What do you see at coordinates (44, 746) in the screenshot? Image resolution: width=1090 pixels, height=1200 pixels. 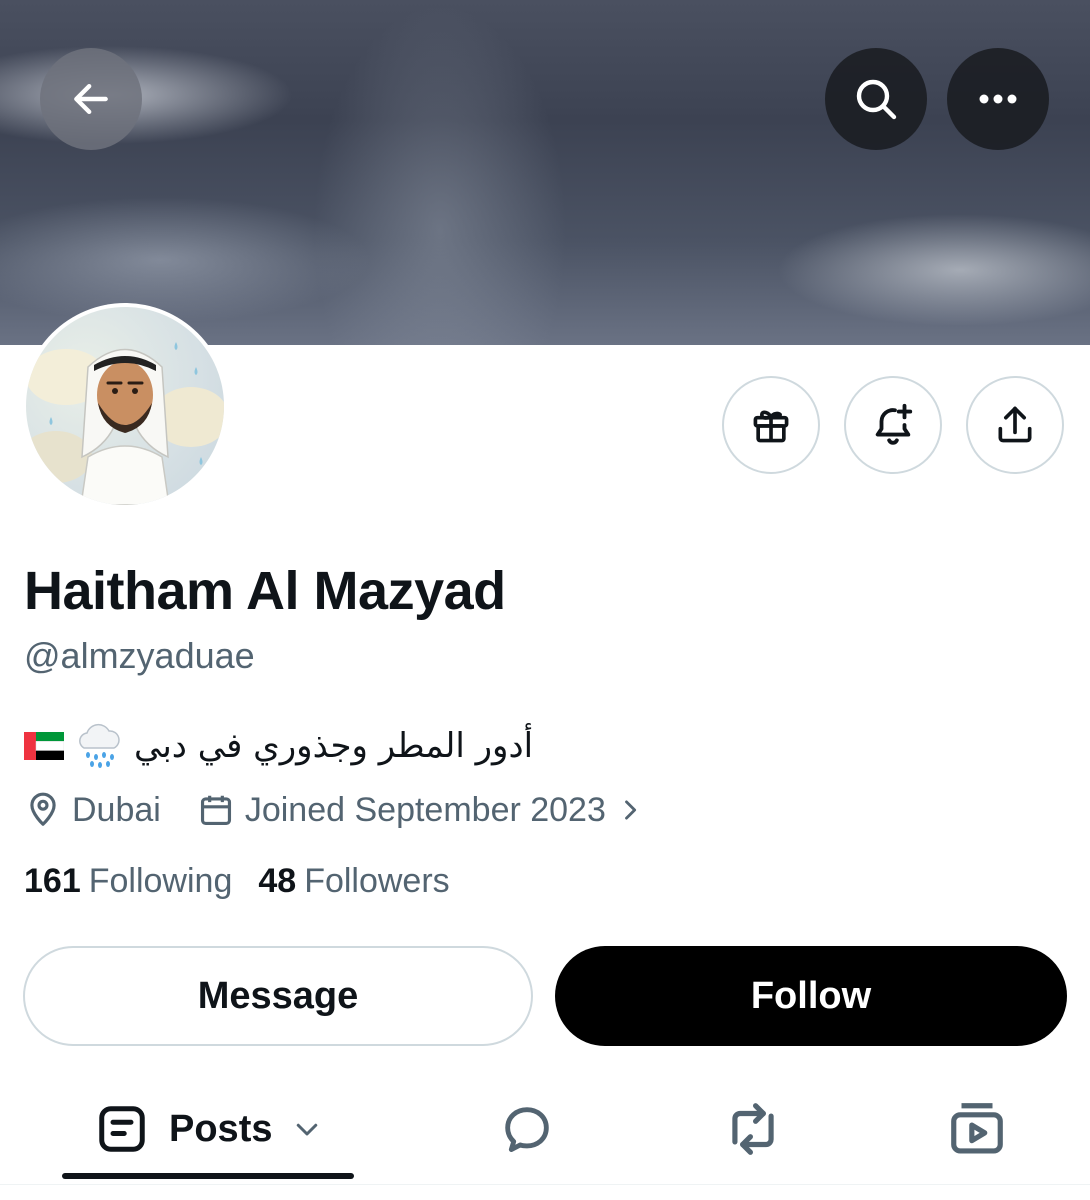 I see `uae-flag-icon` at bounding box center [44, 746].